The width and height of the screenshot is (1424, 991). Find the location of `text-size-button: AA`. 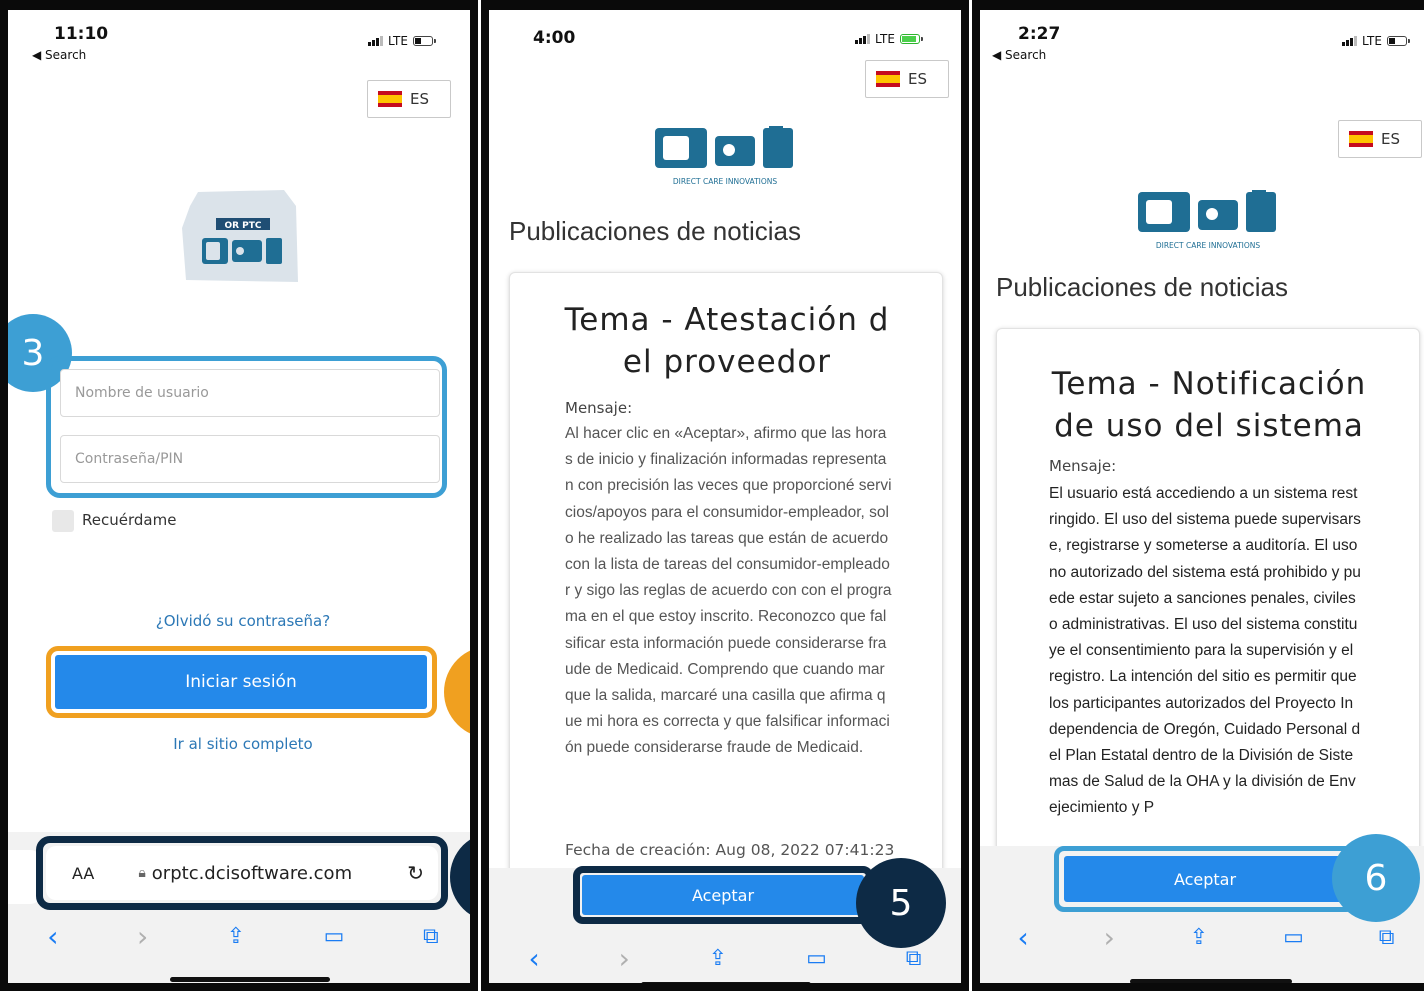

text-size-button: AA is located at coordinates (83, 873).